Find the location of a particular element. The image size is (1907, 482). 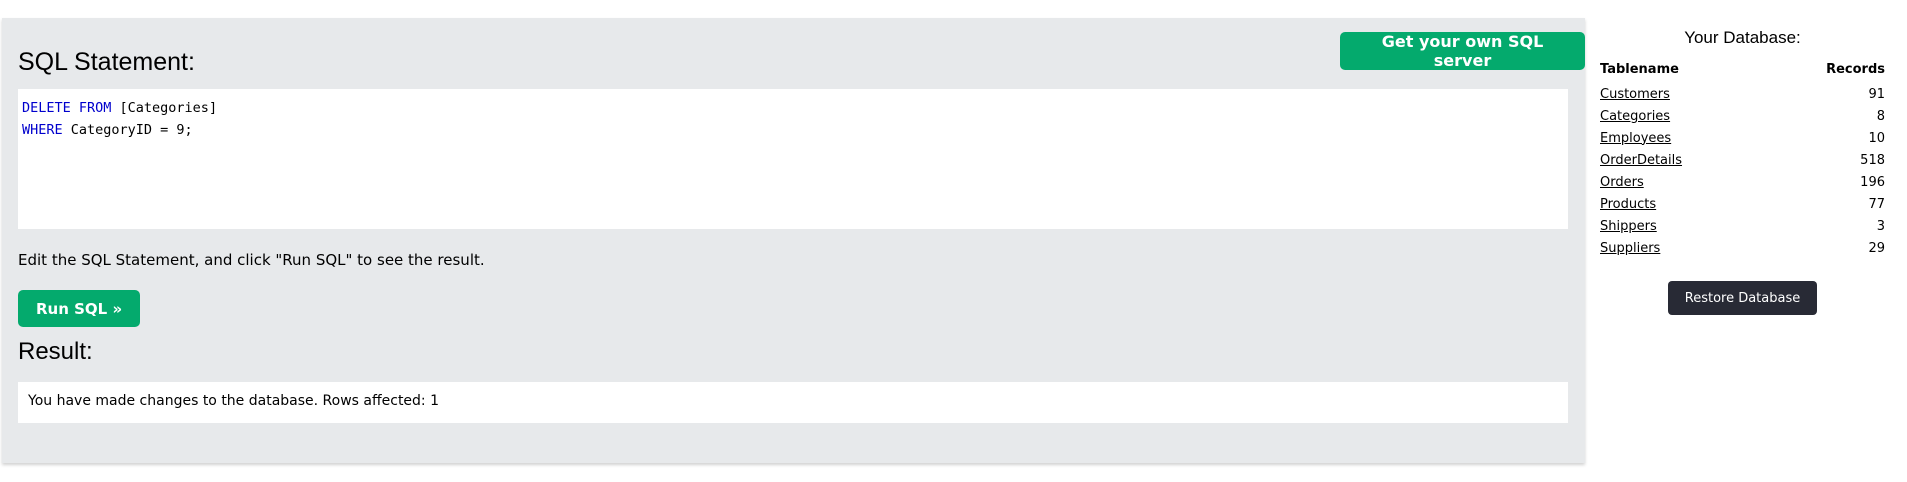

record-count: 196 is located at coordinates (1872, 182).